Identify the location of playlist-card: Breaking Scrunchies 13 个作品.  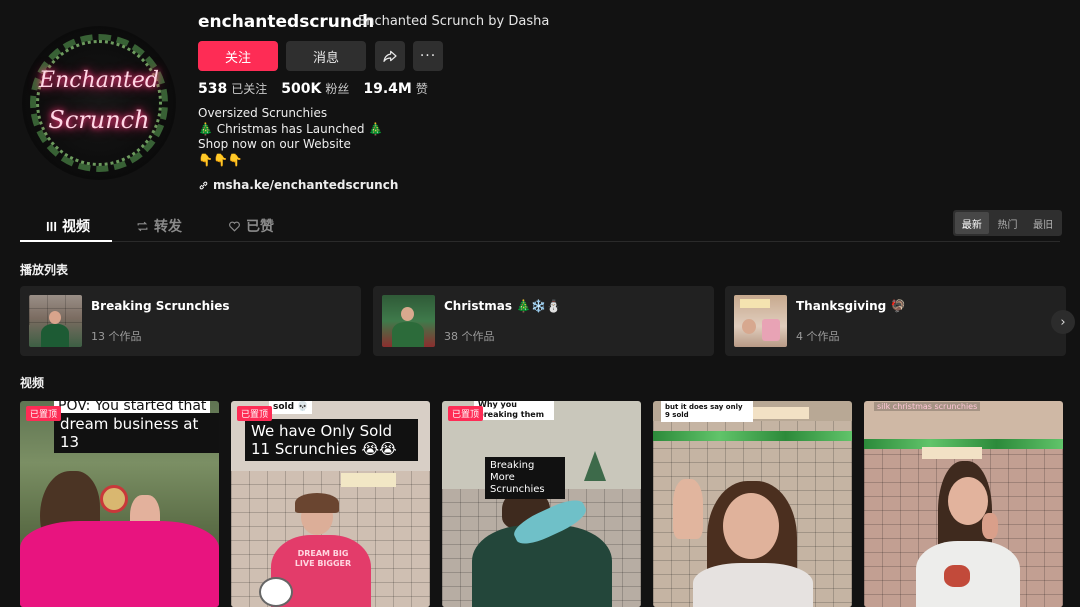
(190, 321).